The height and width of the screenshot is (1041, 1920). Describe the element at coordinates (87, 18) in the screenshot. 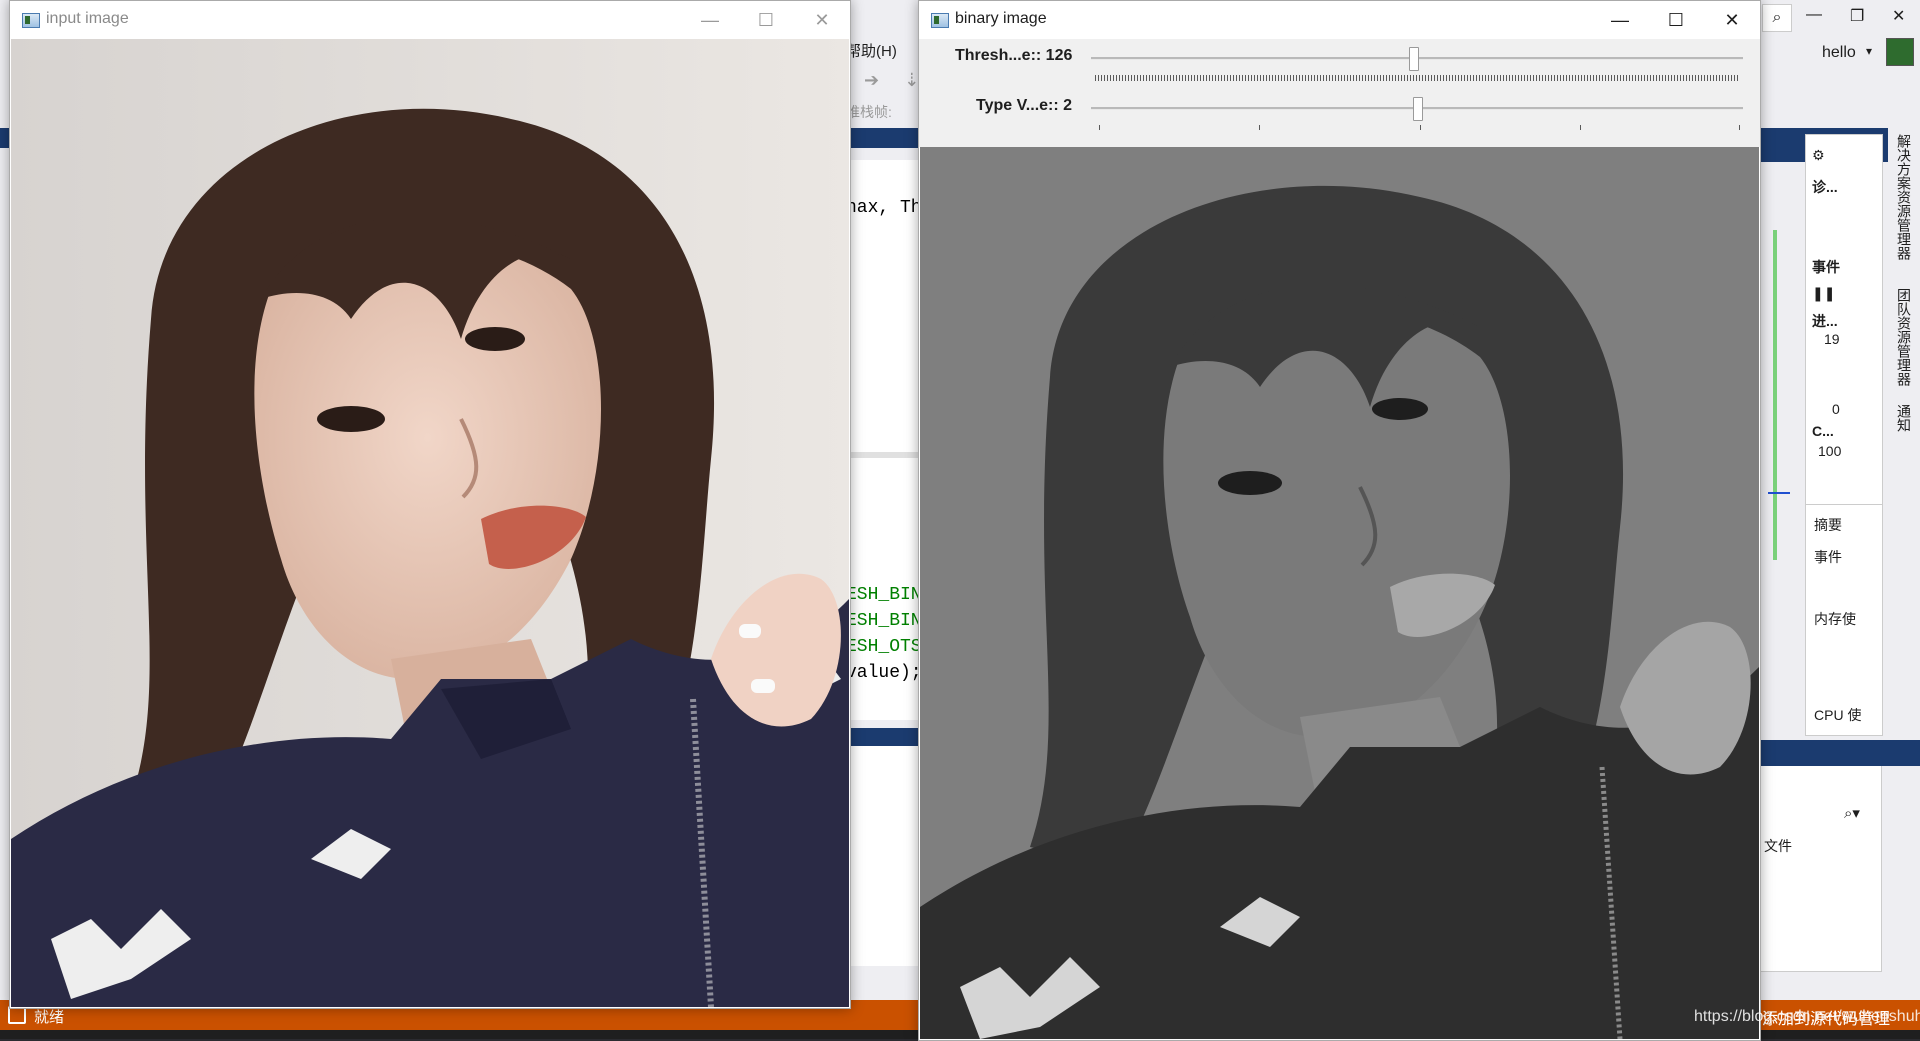

I see `window-title: input image` at that location.